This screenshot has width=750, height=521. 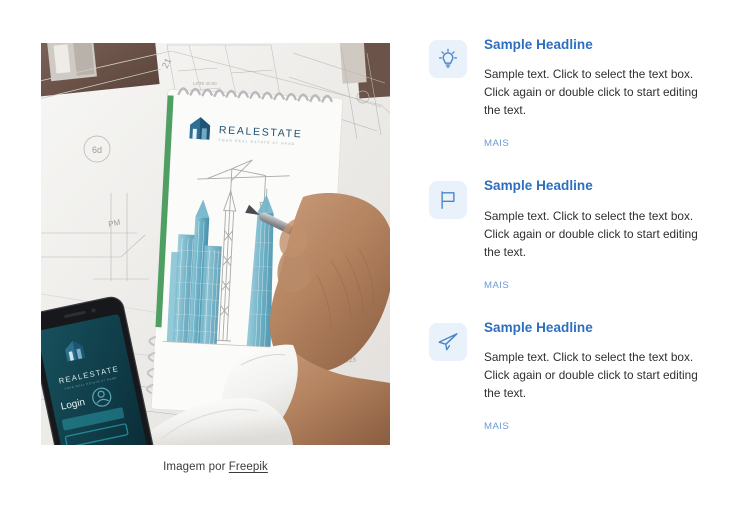 What do you see at coordinates (205, 83) in the screenshot?
I see `svg-text: LOTE 40.00` at bounding box center [205, 83].